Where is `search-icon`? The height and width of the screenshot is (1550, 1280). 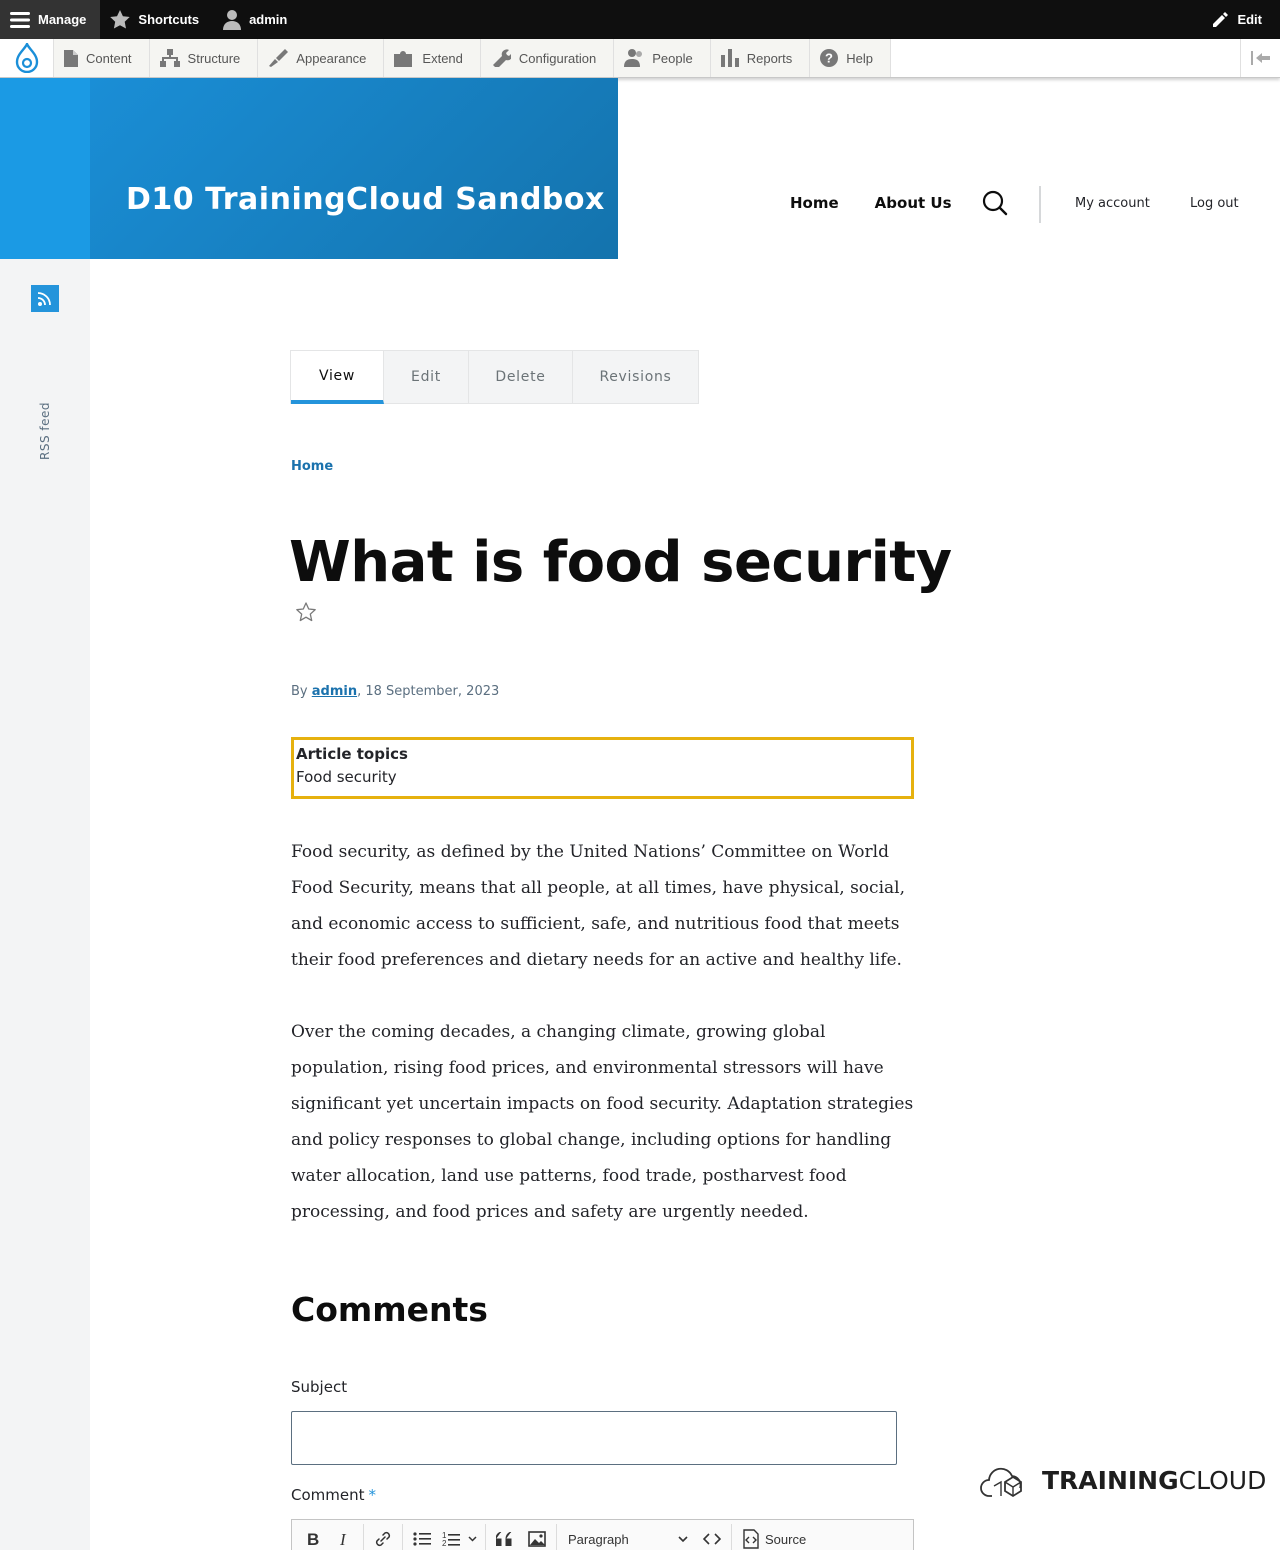
search-icon is located at coordinates (995, 203).